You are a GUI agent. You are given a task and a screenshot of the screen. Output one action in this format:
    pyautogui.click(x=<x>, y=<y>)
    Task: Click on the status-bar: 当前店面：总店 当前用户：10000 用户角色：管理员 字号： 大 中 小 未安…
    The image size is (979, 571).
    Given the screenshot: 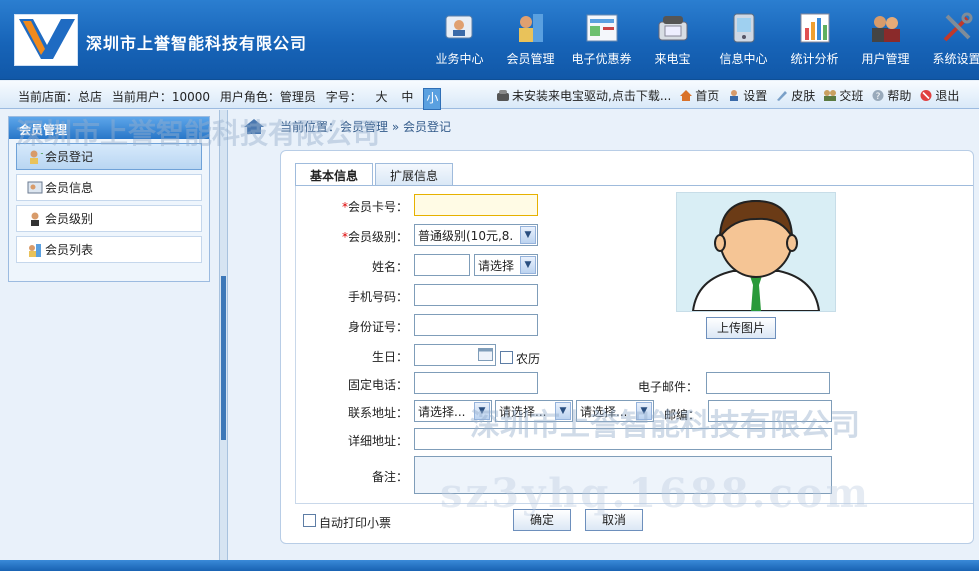 What is the action you would take?
    pyautogui.click(x=489, y=95)
    